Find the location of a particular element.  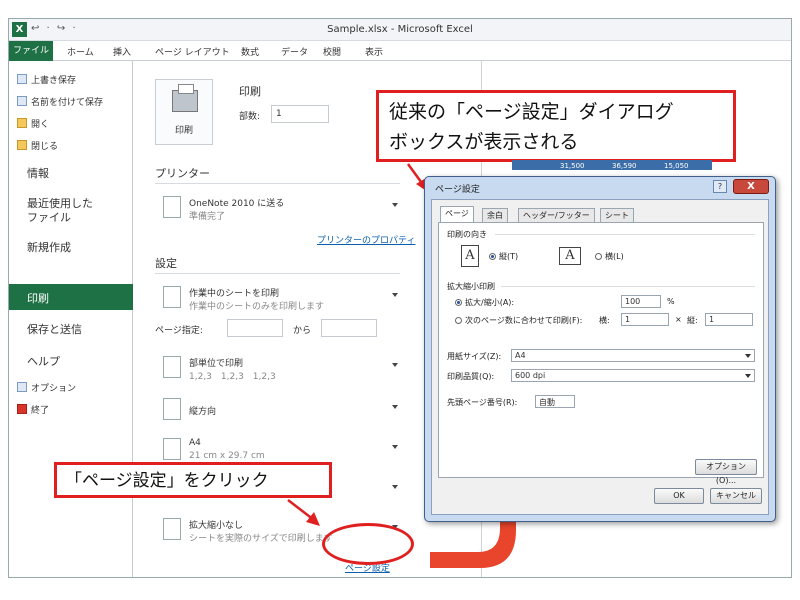

nav-recent-line1: 最近使用した is located at coordinates (60, 203).